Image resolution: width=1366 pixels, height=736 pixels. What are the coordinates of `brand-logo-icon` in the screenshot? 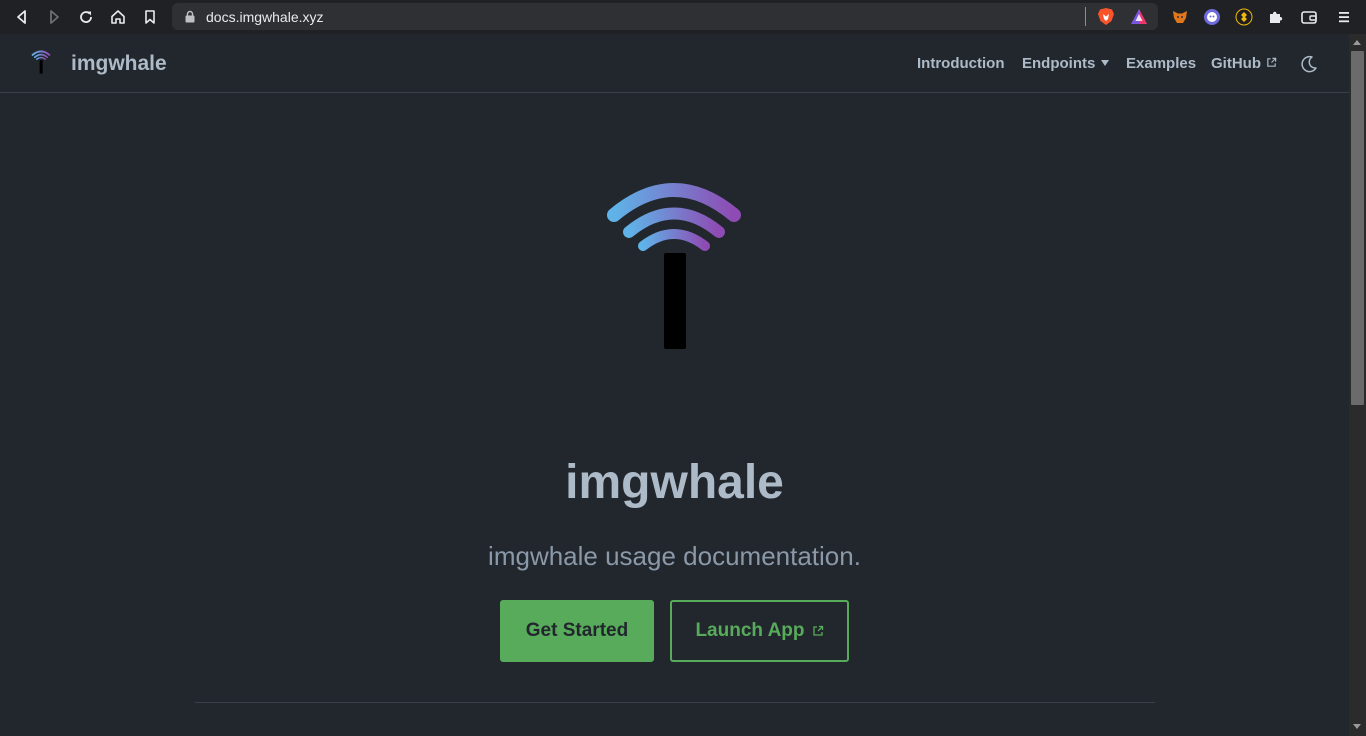 It's located at (41, 62).